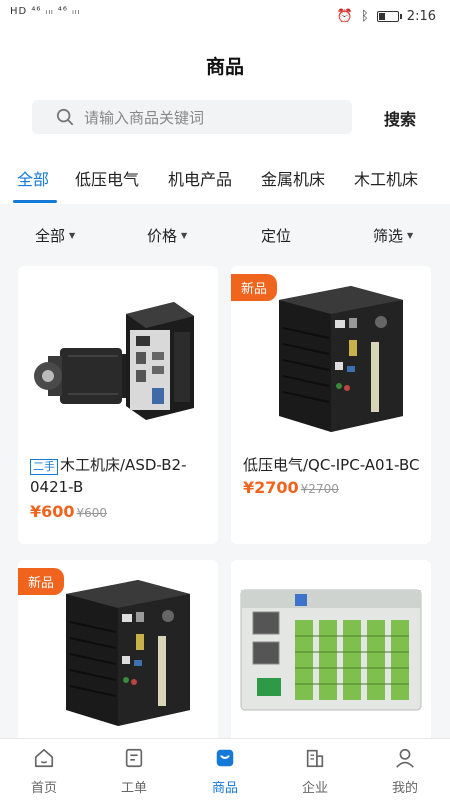  I want to click on filter-bar: 全部 ▼ 价格 ▼ 定位 筛选 ▼, so click(225, 230).